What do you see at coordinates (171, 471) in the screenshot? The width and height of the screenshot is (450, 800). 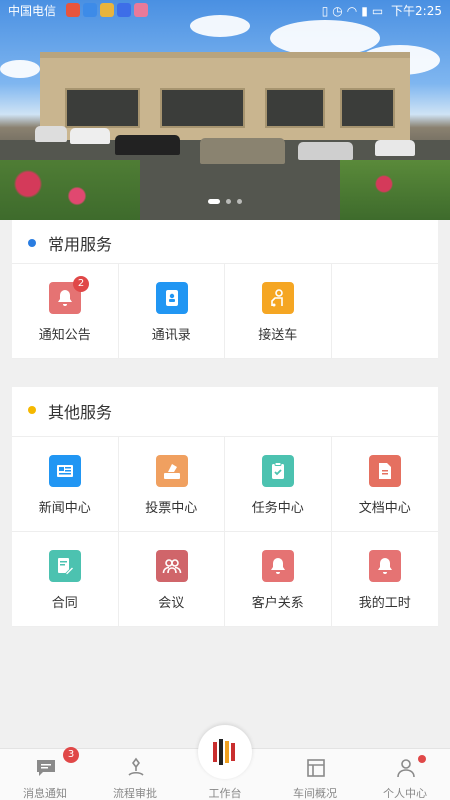 I see `vote-icon` at bounding box center [171, 471].